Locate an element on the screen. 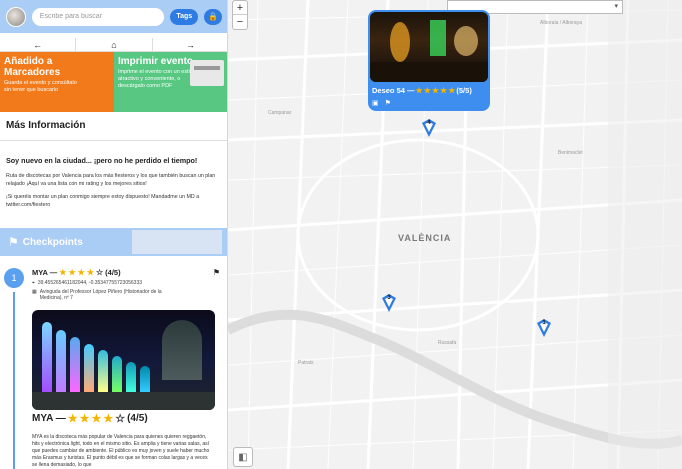 Image resolution: width=682 pixels, height=469 pixels. map-pin: 4 is located at coordinates (429, 128).